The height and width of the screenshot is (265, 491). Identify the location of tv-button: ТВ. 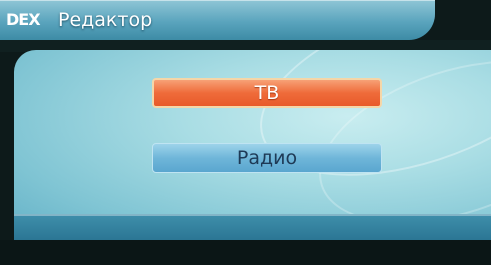
(267, 93).